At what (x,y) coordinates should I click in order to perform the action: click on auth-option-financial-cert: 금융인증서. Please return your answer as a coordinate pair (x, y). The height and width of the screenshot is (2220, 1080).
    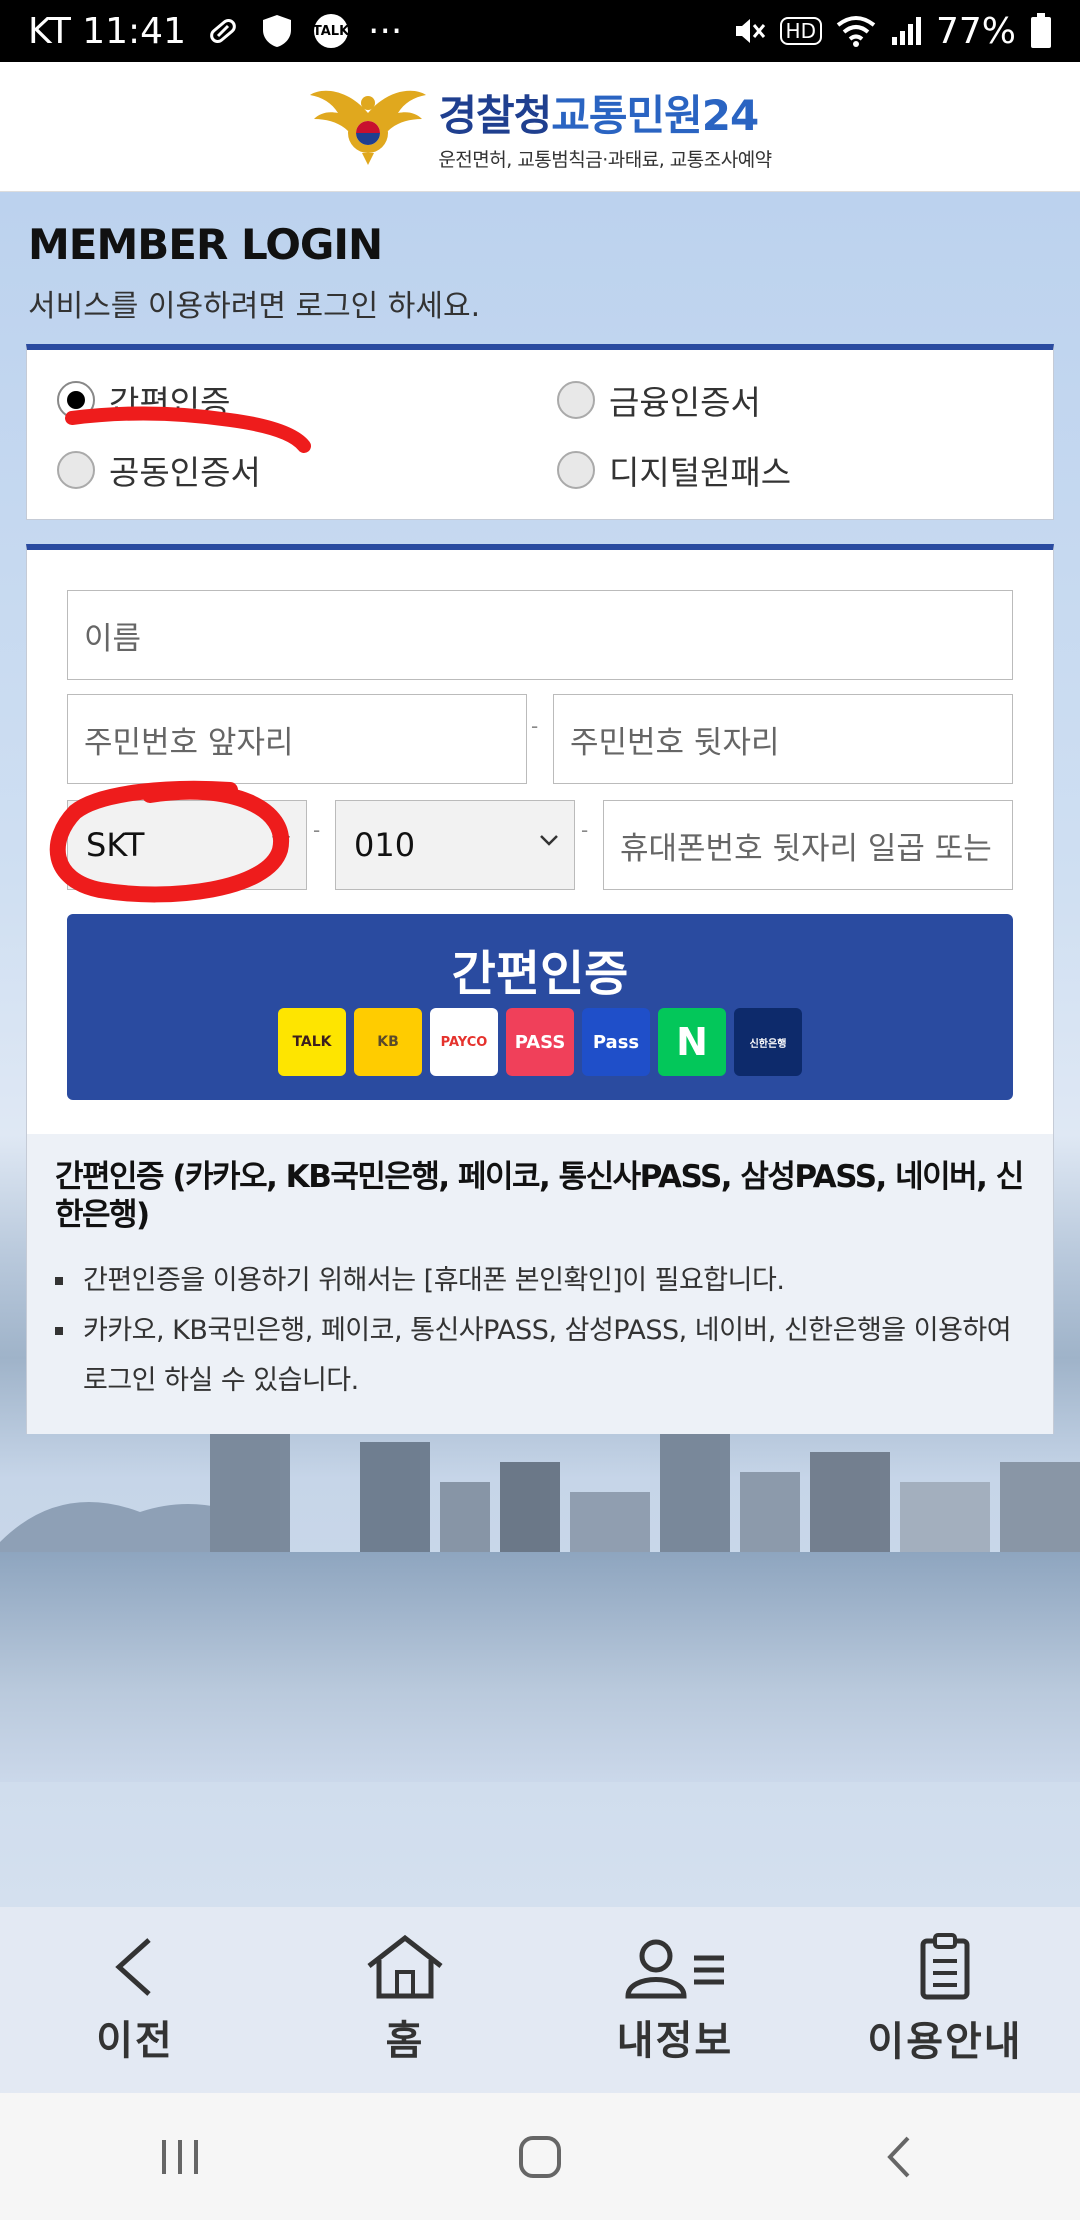
    Looking at the image, I should click on (659, 400).